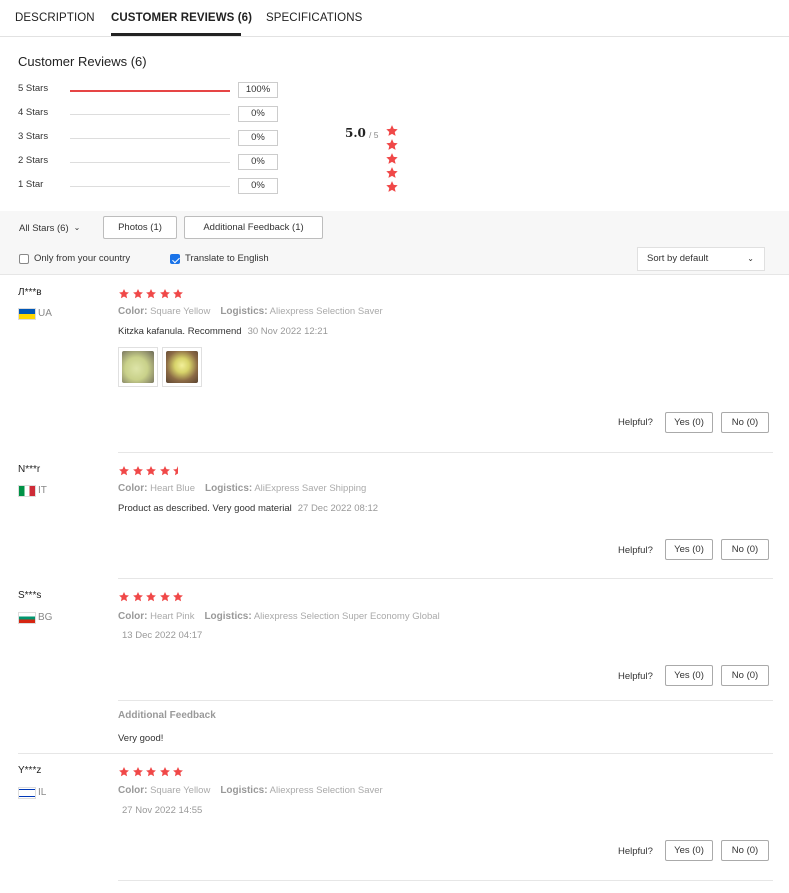 This screenshot has height=893, width=789. I want to click on photos-filter-button: Photos (1), so click(140, 227).